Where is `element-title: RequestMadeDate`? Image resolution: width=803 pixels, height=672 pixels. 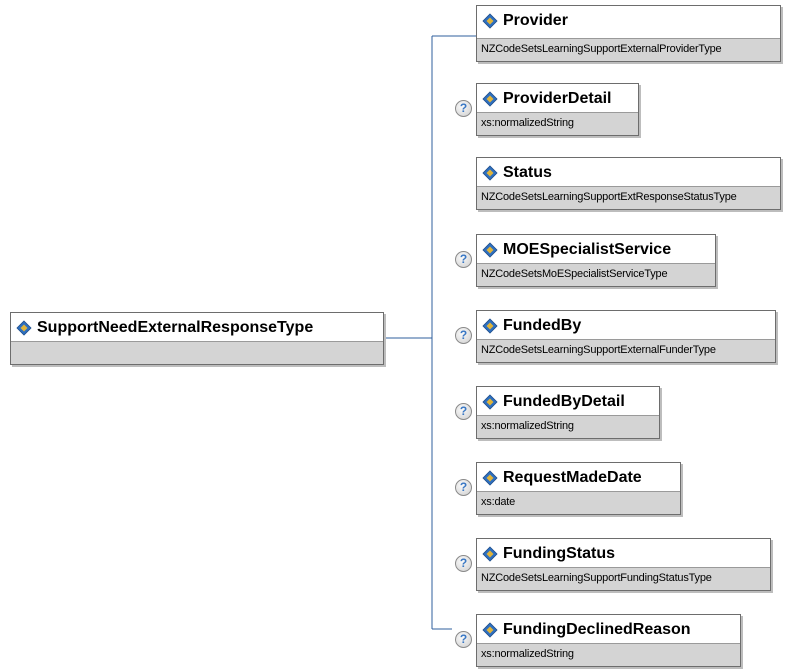 element-title: RequestMadeDate is located at coordinates (578, 477).